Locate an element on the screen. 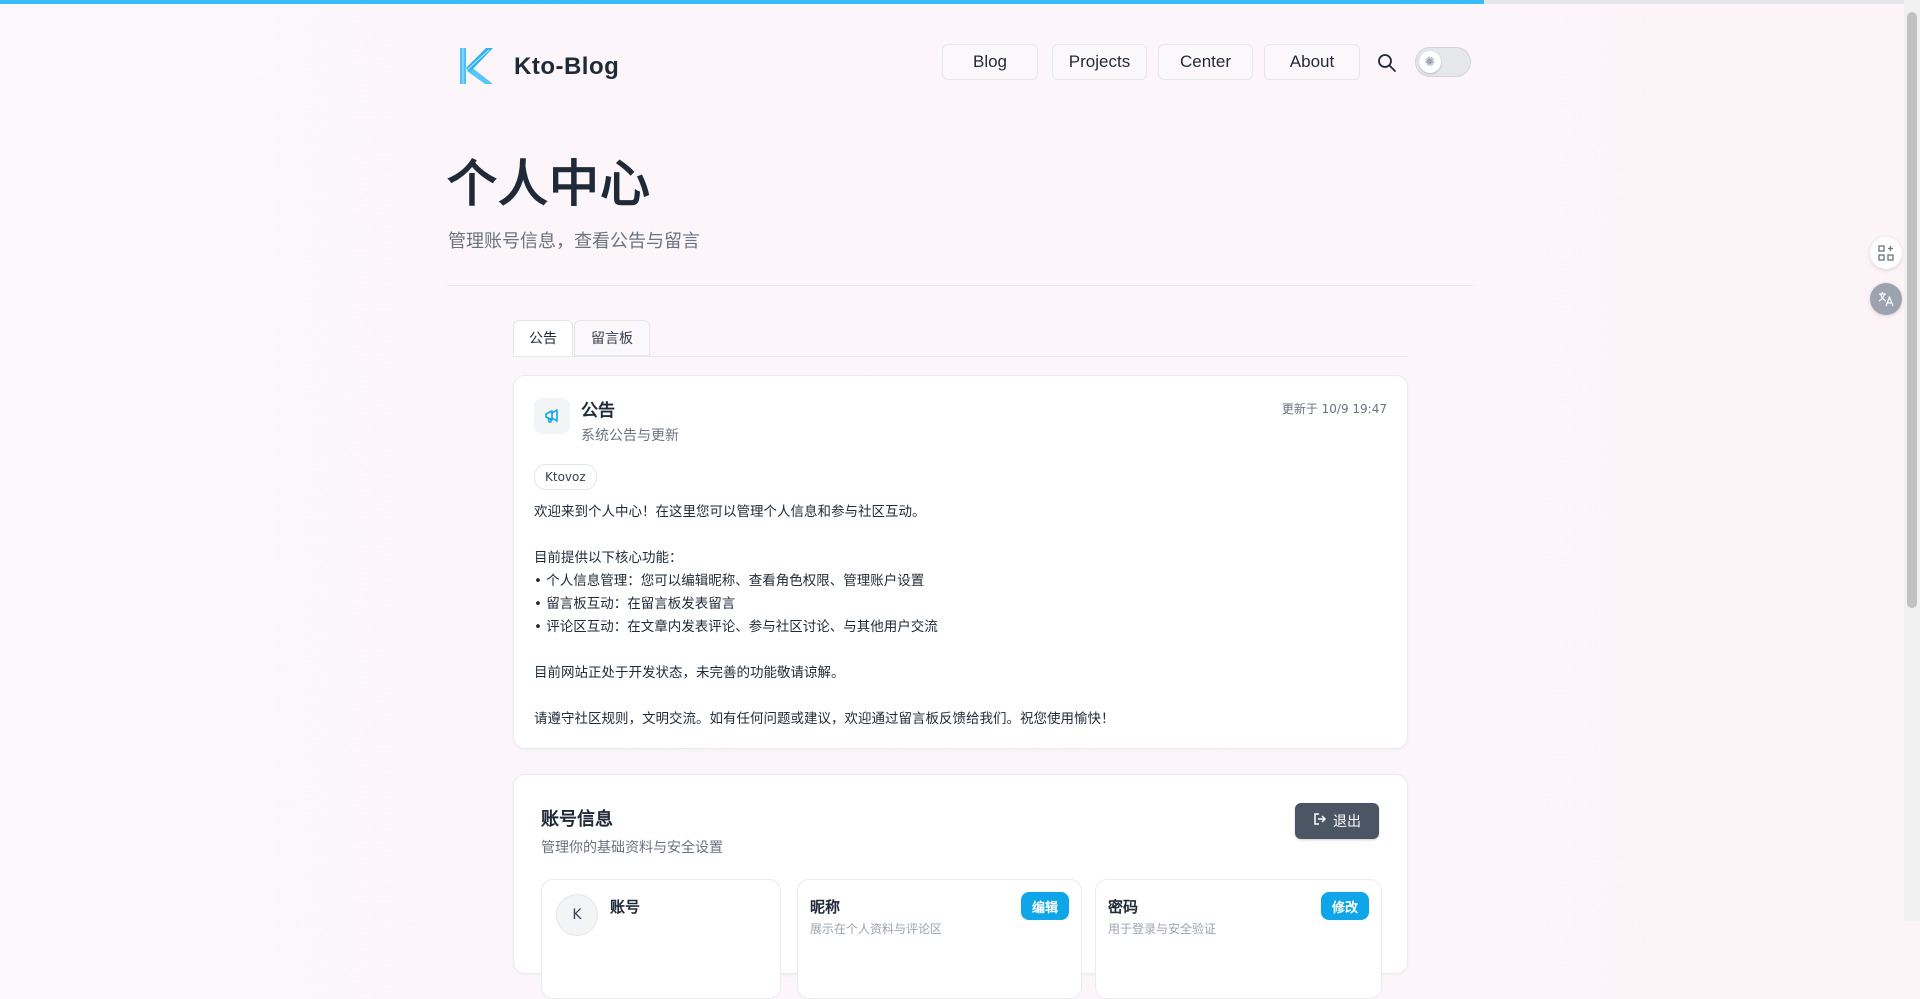 The width and height of the screenshot is (1920, 999). nav-center: Center is located at coordinates (1205, 62).